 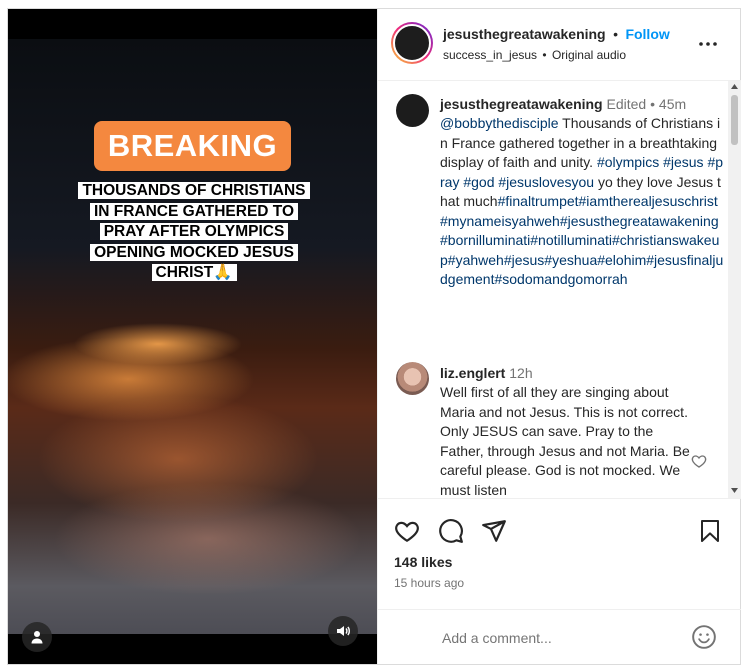 What do you see at coordinates (520, 373) in the screenshot?
I see `comment-time: 12h` at bounding box center [520, 373].